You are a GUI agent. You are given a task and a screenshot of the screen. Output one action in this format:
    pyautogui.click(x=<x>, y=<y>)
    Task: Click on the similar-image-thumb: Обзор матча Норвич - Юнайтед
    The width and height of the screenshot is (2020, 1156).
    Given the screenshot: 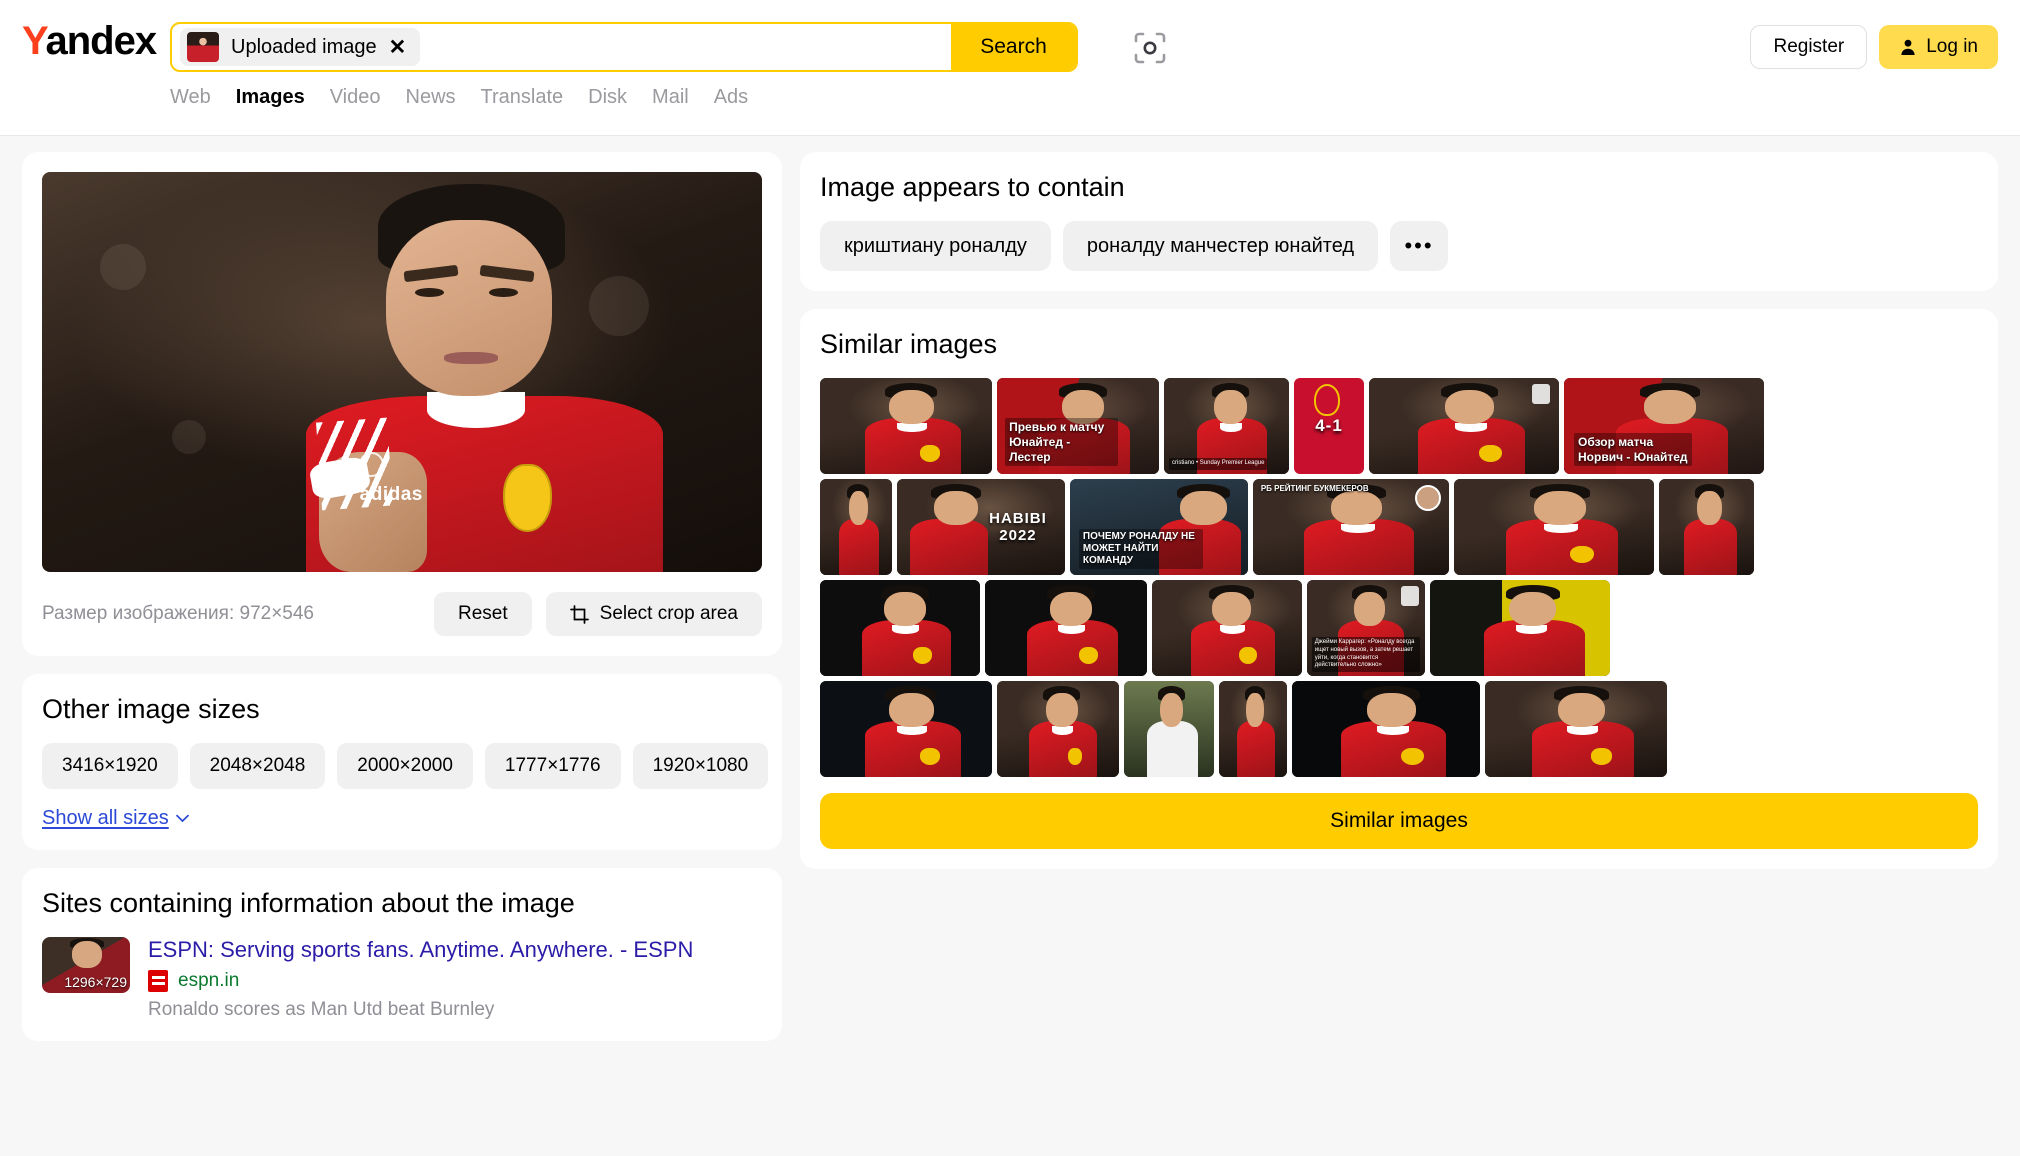 What is the action you would take?
    pyautogui.click(x=1664, y=426)
    